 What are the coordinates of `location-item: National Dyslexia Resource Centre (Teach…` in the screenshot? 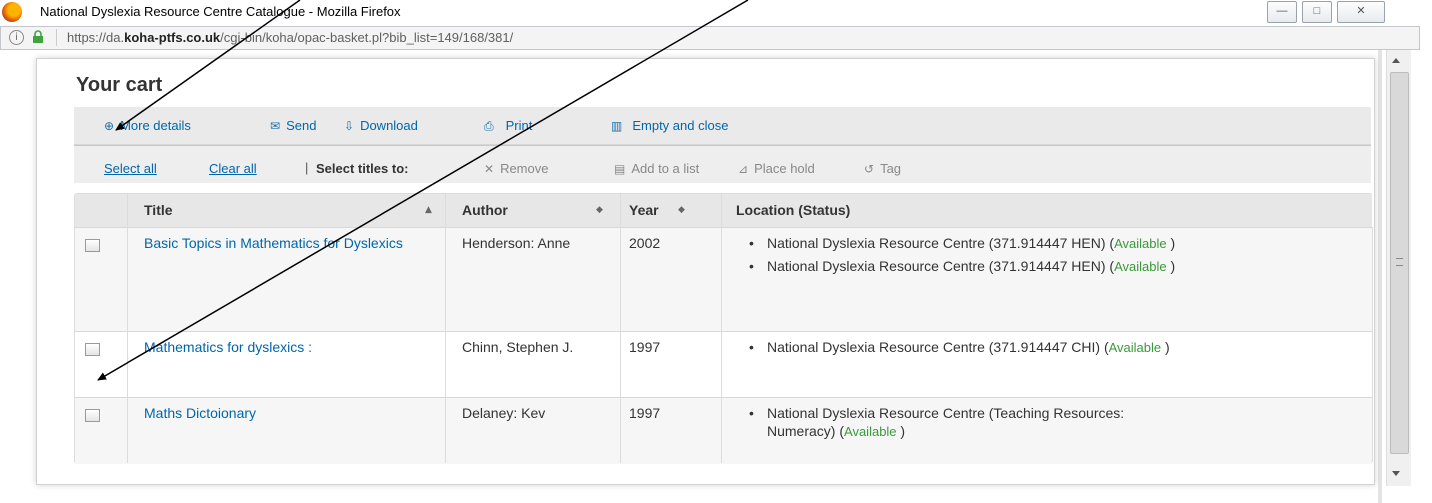 It's located at (969, 422).